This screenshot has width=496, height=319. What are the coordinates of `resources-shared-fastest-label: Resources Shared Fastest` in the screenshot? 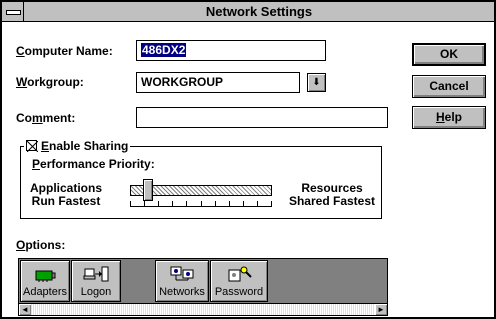 It's located at (332, 194).